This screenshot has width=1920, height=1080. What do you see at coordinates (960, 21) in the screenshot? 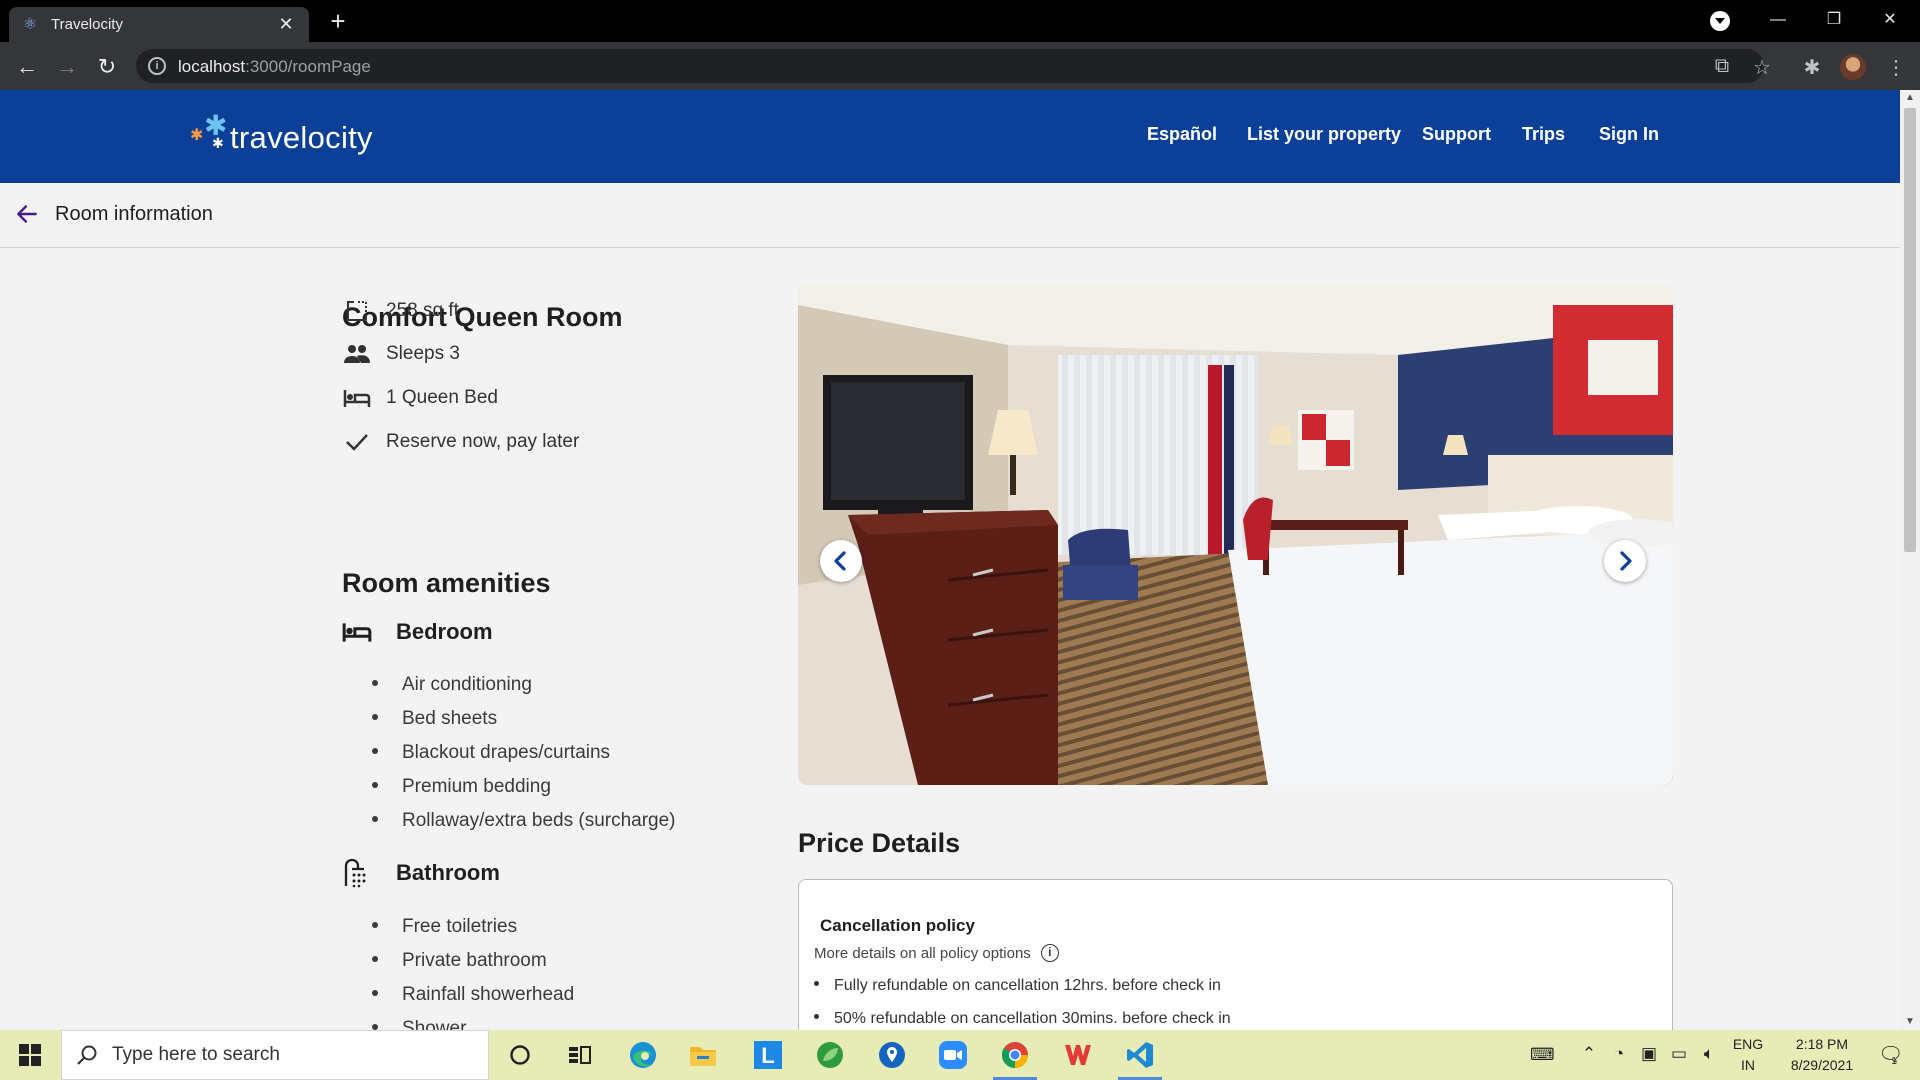
I see `browser-tab-bar: ⚛ Travelocity ✕ + — ❐ ✕` at bounding box center [960, 21].